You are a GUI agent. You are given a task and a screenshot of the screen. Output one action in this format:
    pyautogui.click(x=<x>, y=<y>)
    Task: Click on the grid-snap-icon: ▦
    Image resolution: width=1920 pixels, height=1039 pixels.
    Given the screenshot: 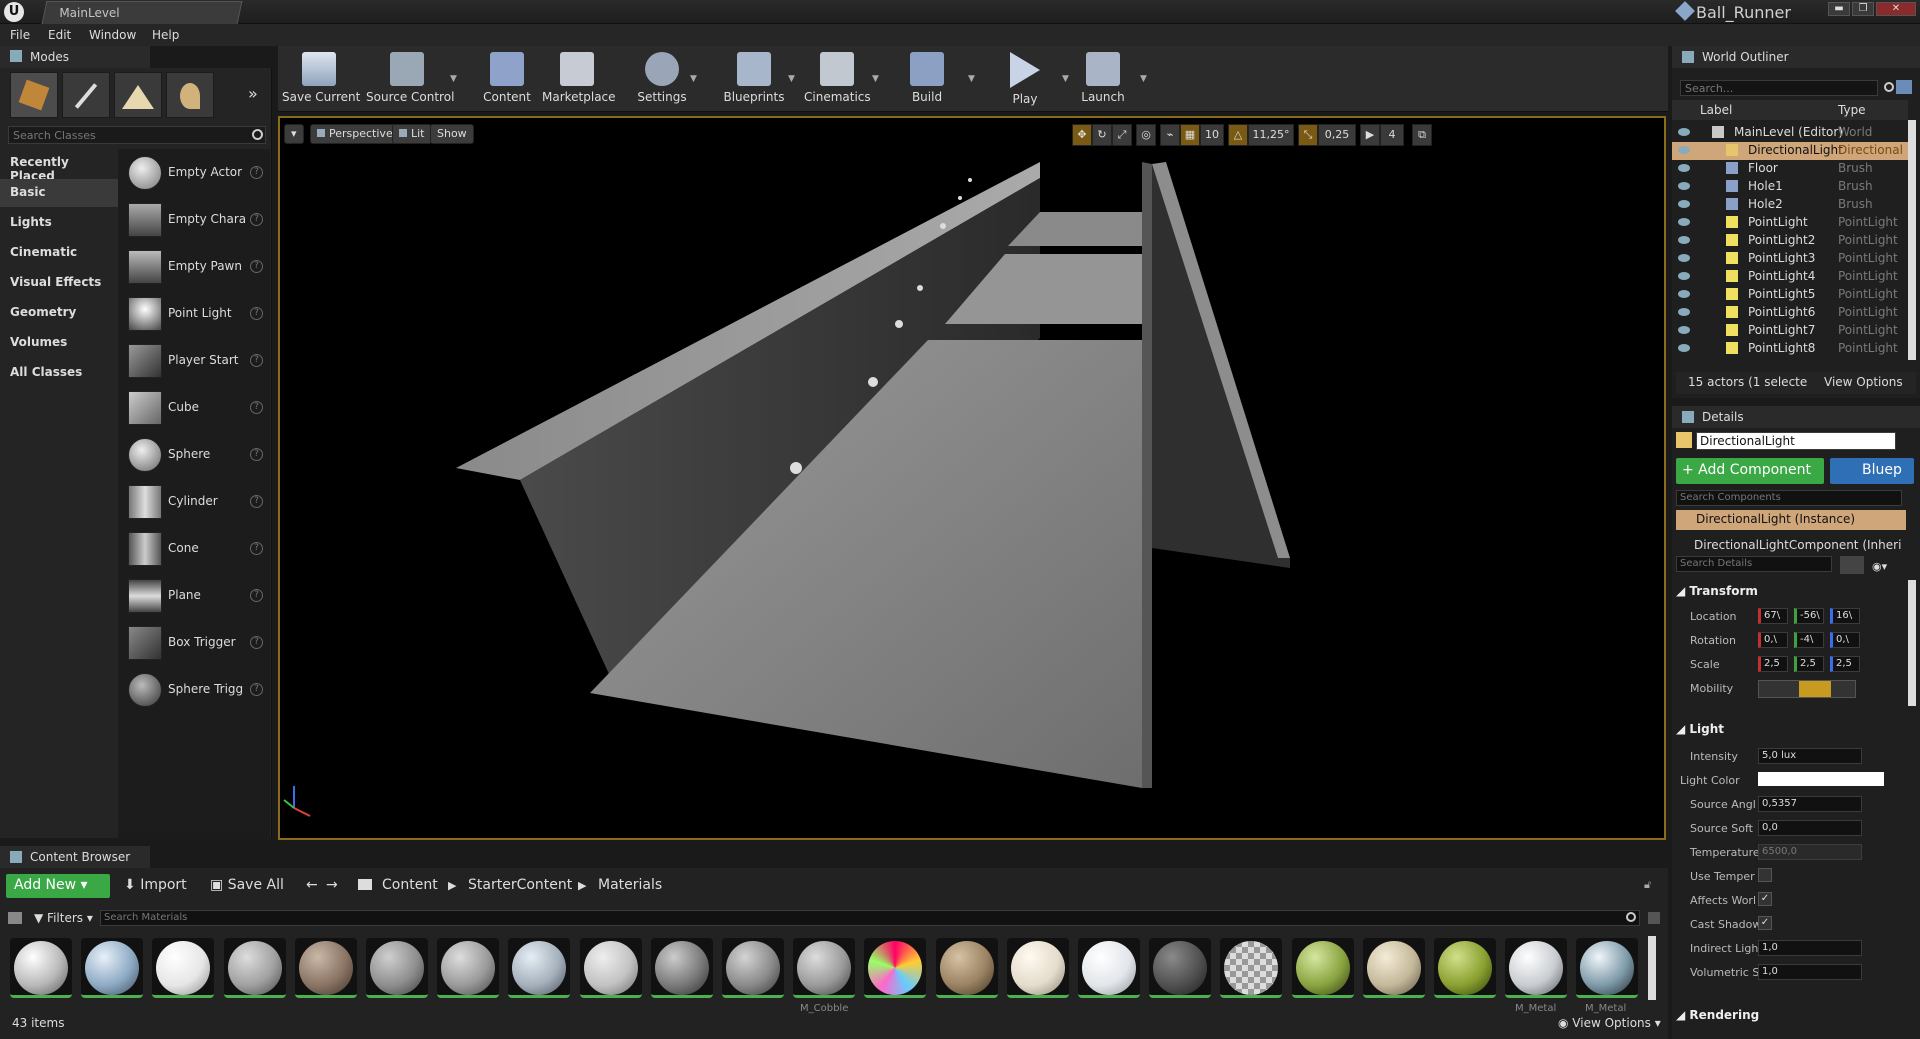 What is the action you would take?
    pyautogui.click(x=1190, y=135)
    